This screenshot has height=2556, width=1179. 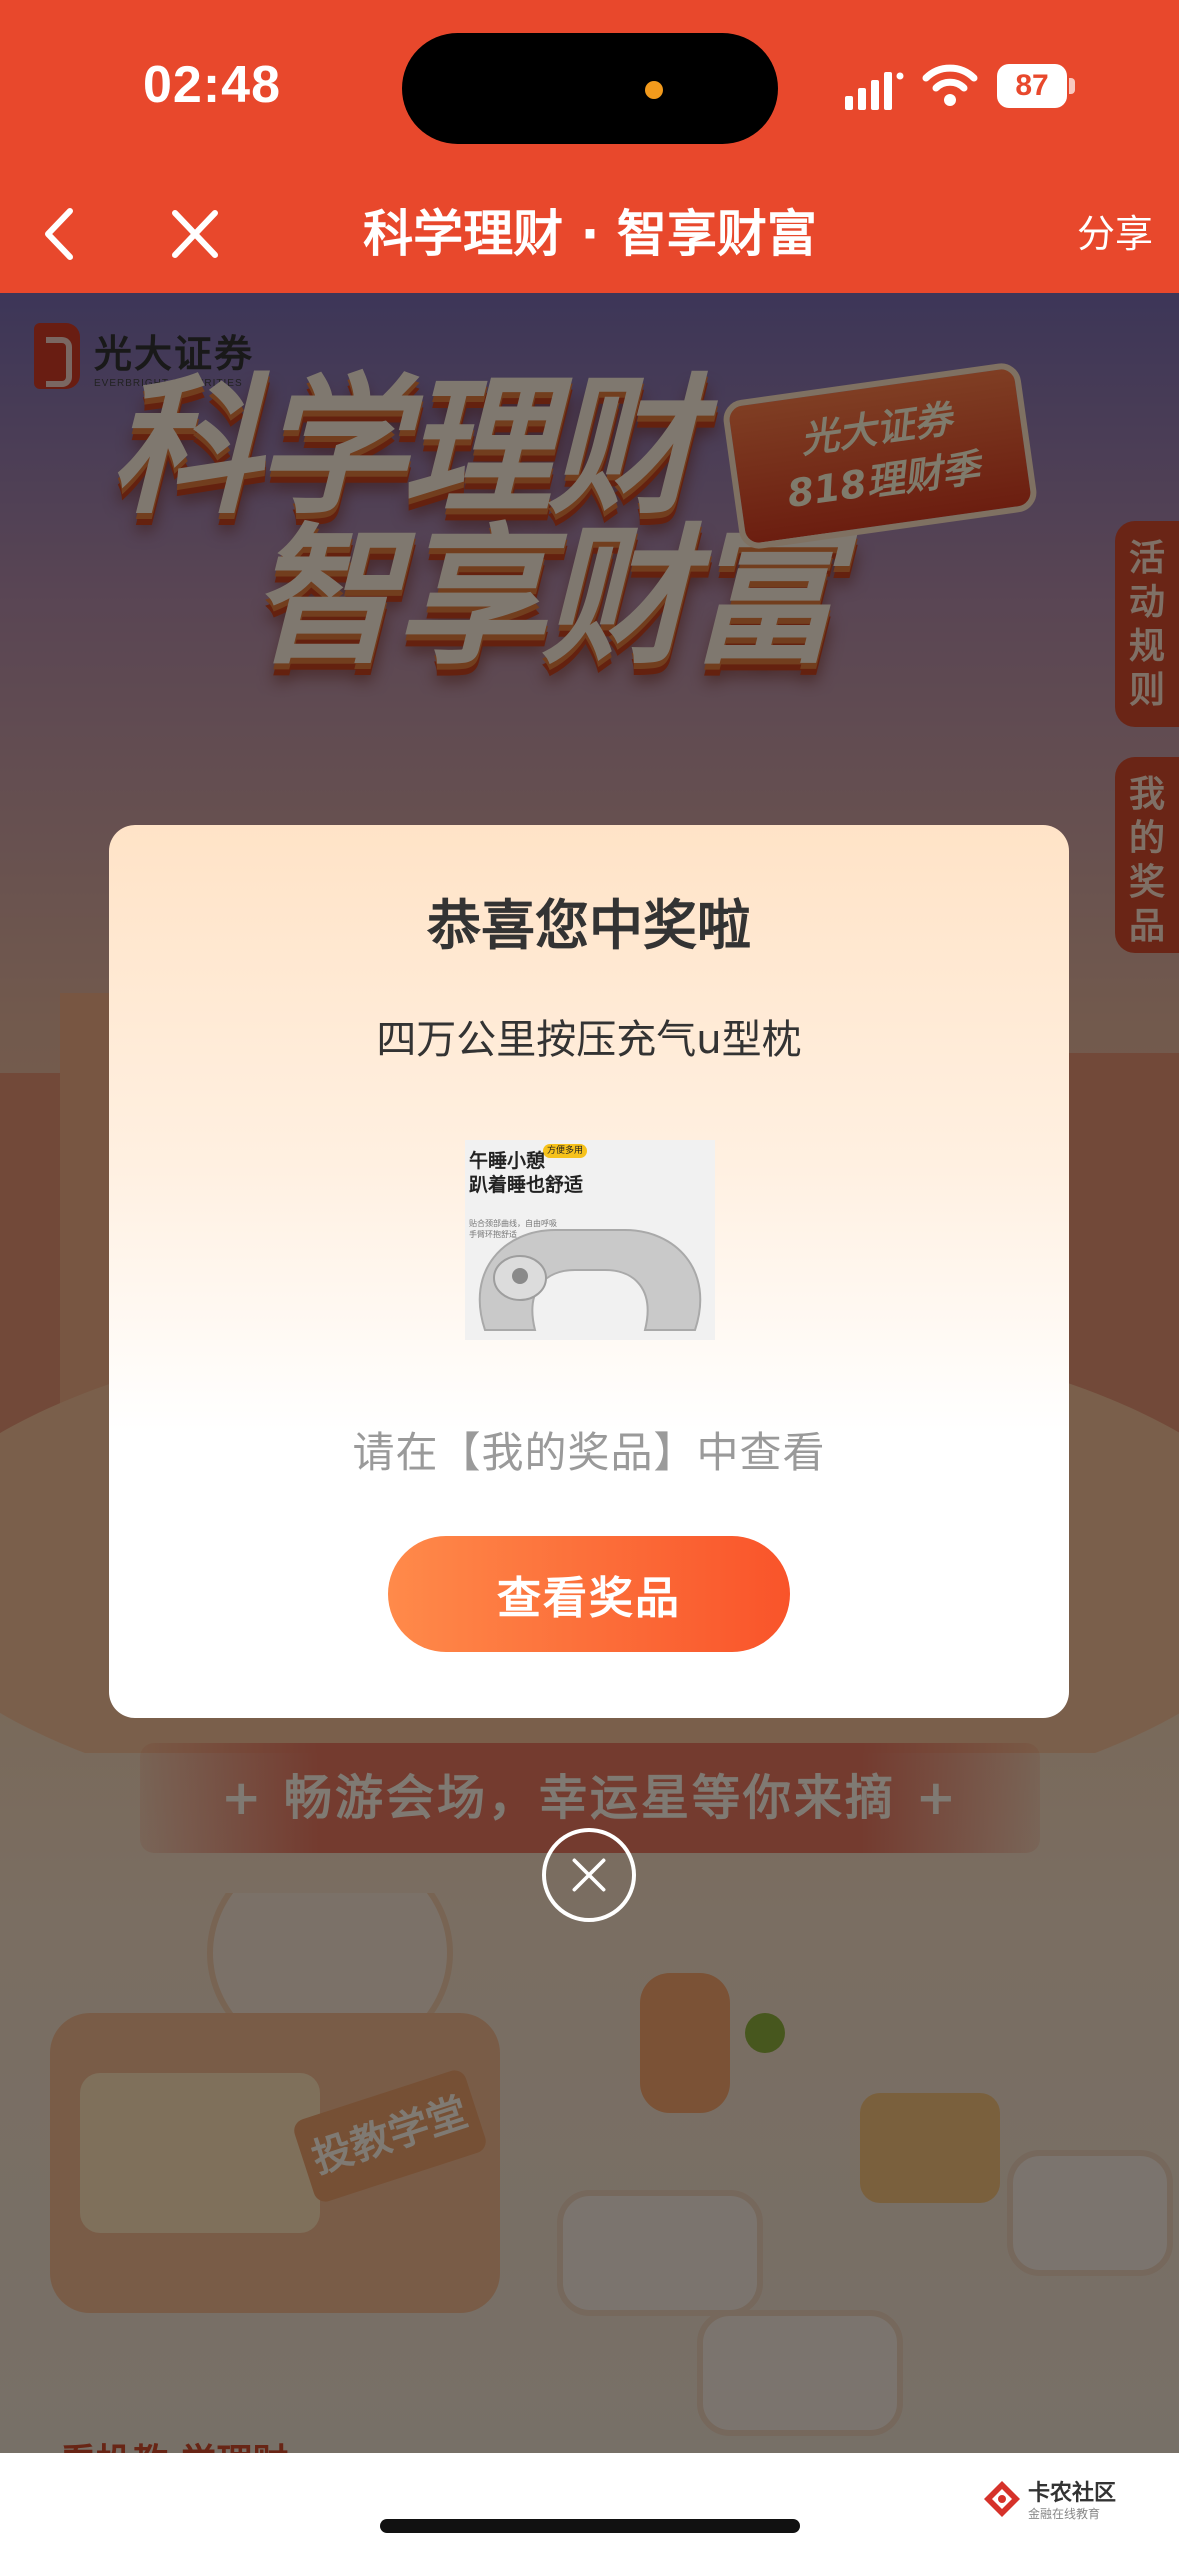 What do you see at coordinates (1064, 2514) in the screenshot?
I see `watermark-sub: 金融在线教育` at bounding box center [1064, 2514].